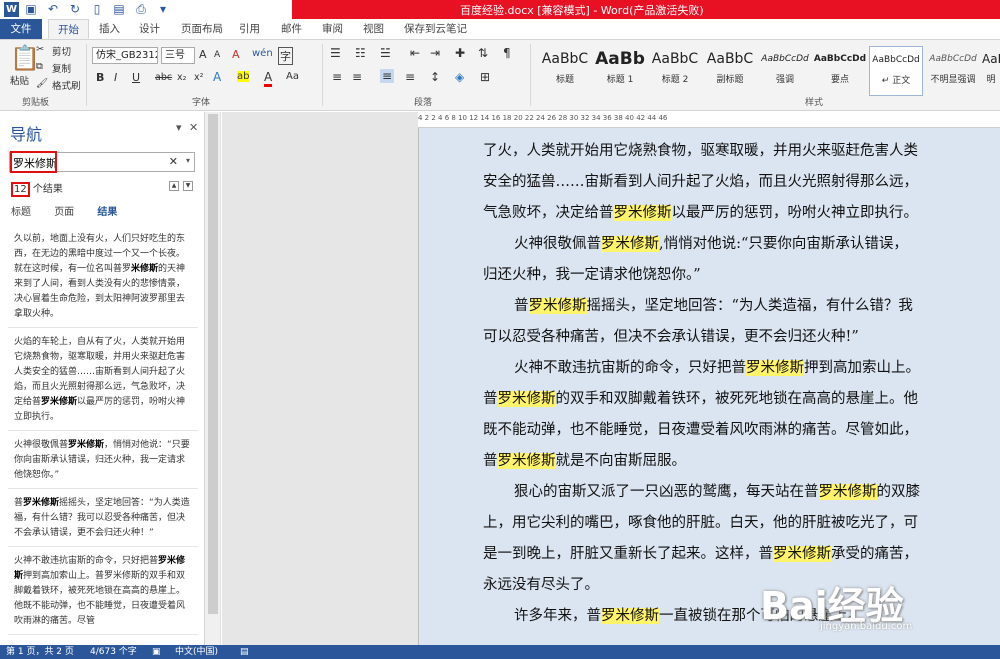 Image resolution: width=1000 pixels, height=659 pixels. What do you see at coordinates (285, 56) in the screenshot?
I see `enclose-char-icon: 字` at bounding box center [285, 56].